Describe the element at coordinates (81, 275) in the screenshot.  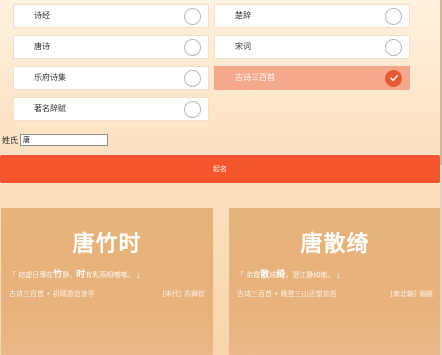
I see `quote-highlight: 时` at that location.